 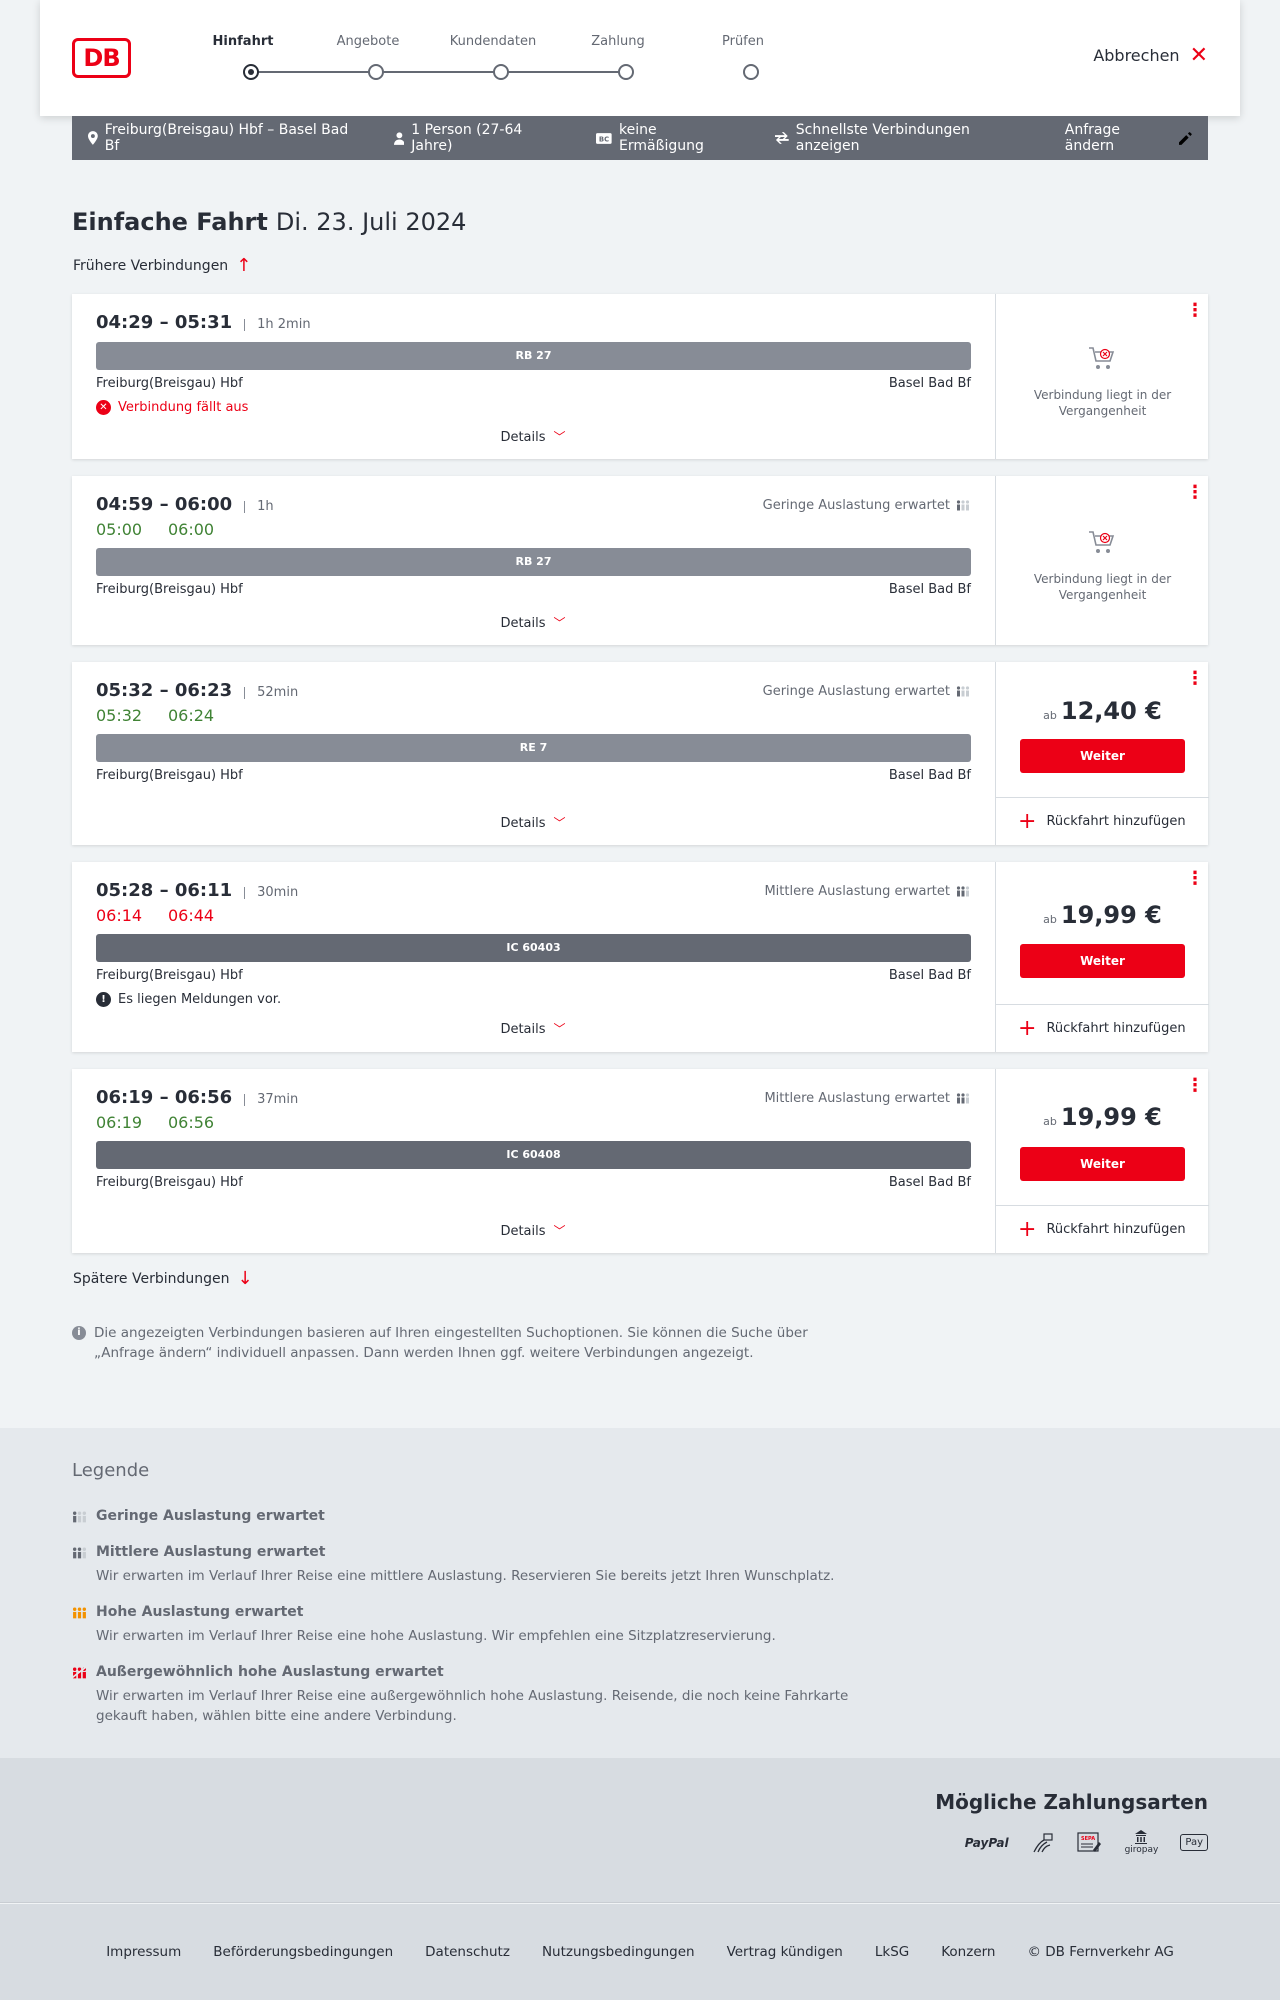 I want to click on footer-link-nutzungsbedingungen: Nutzungsbedingungen, so click(x=618, y=1972).